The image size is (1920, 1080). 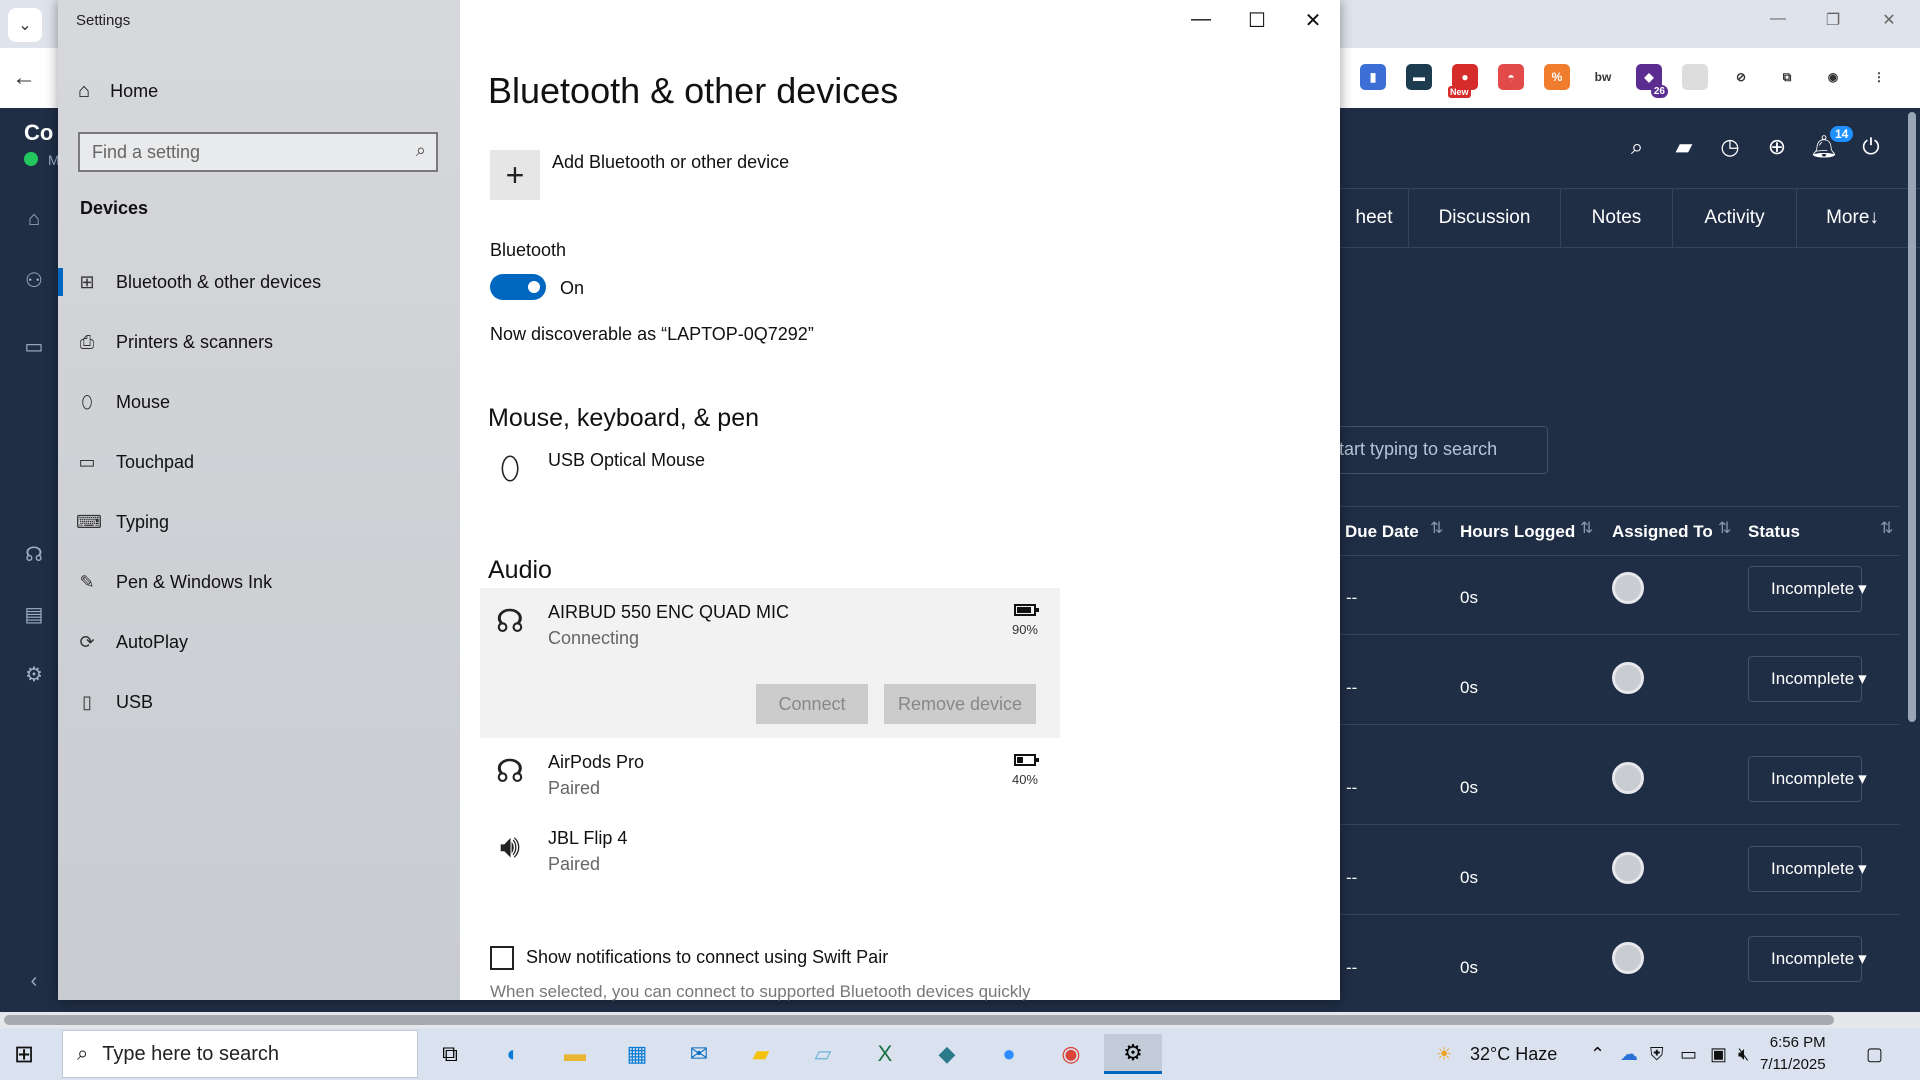 What do you see at coordinates (1603, 77) in the screenshot?
I see `bw-ext-icon: bw` at bounding box center [1603, 77].